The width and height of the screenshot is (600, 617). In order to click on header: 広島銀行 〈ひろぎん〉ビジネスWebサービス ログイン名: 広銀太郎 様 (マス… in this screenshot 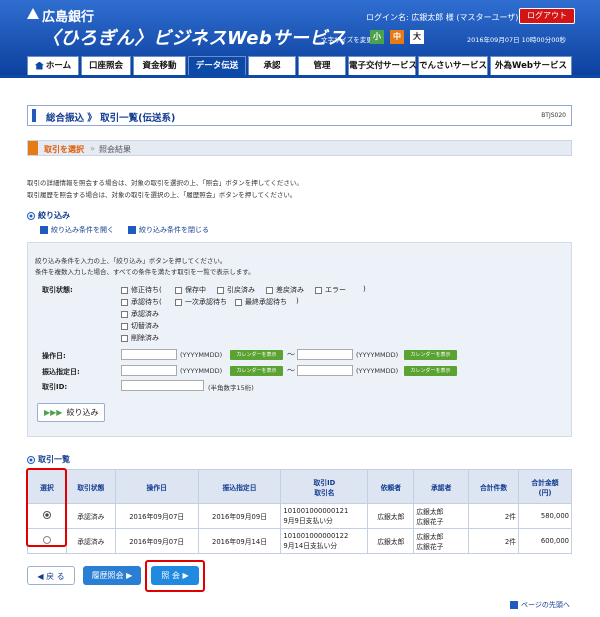, I will do `click(300, 39)`.